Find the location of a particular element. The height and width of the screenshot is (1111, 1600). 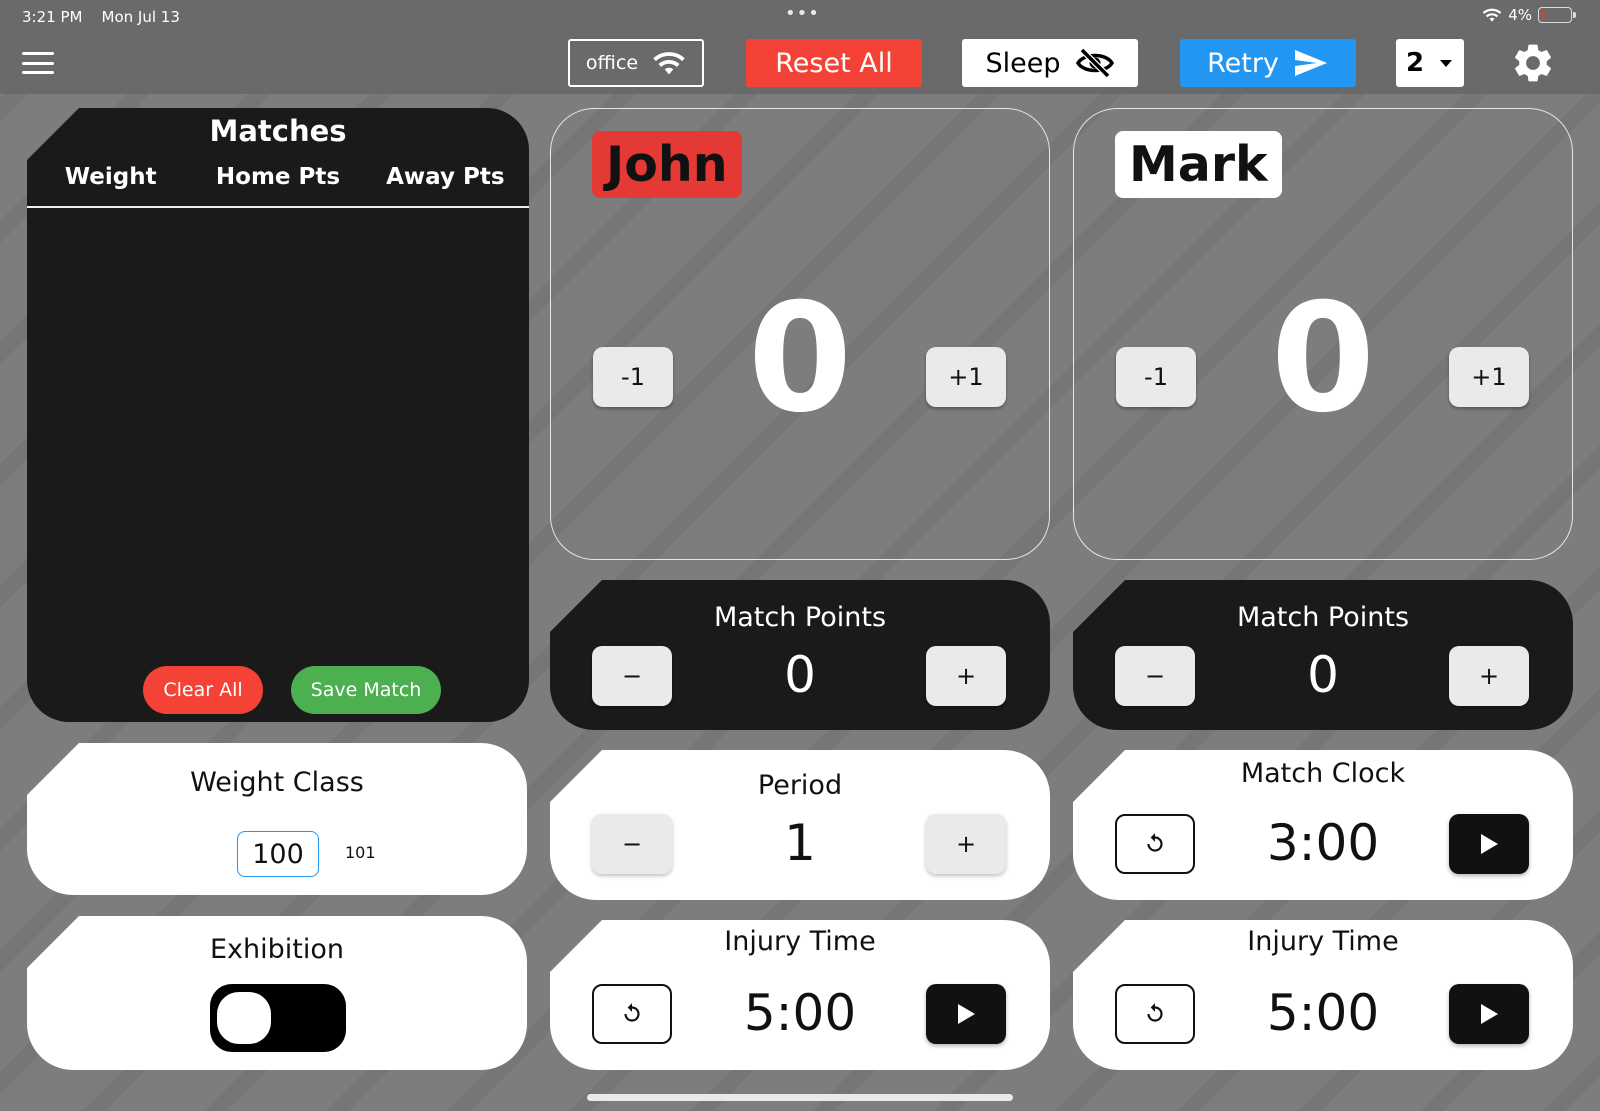

network-label: office is located at coordinates (612, 63).